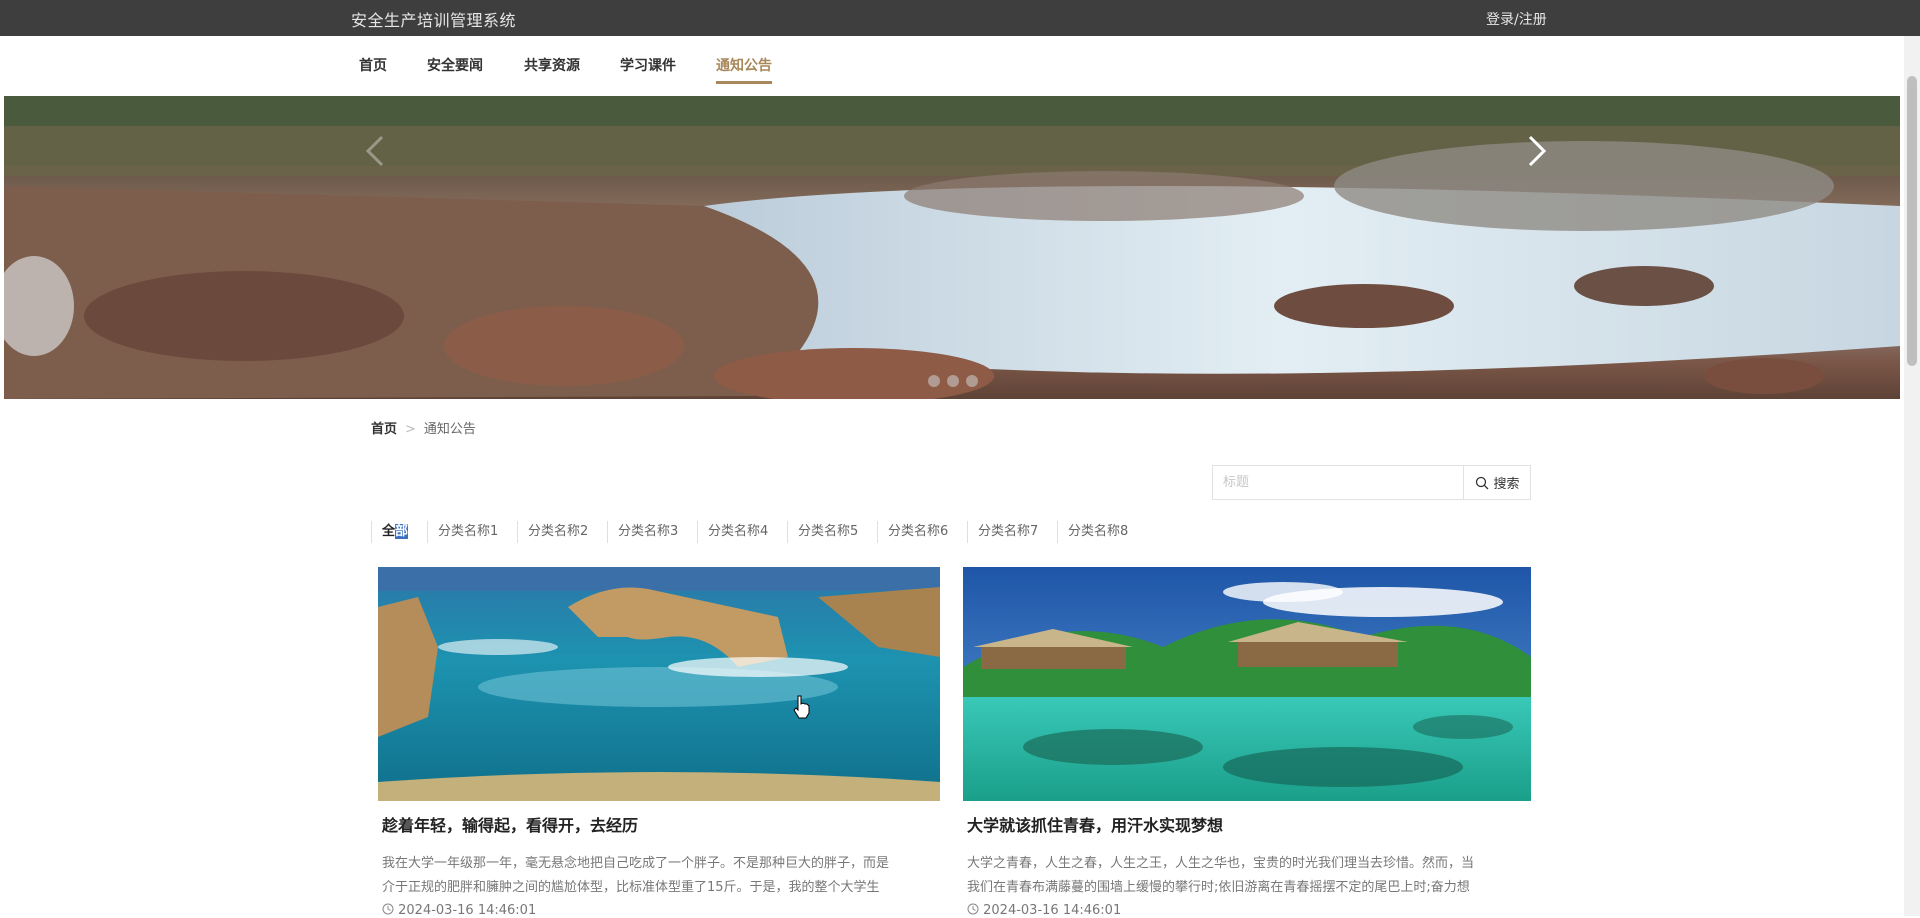  Describe the element at coordinates (648, 68) in the screenshot. I see `nav-item-courseware: 学习课件` at that location.